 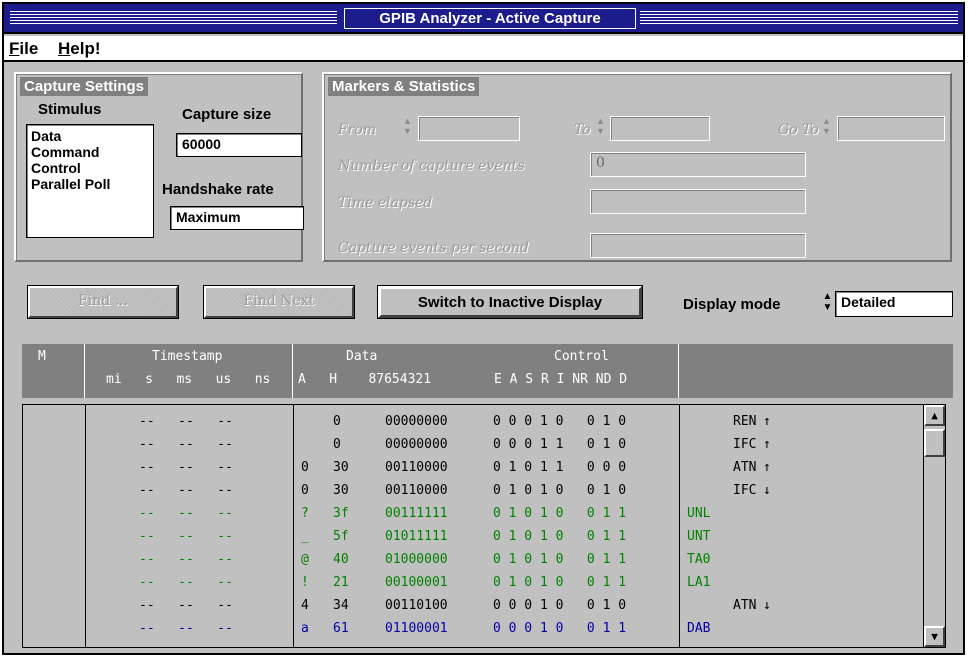 I want to click on stimulus-listbox: Data Command Control Parallel Poll, so click(x=90, y=181).